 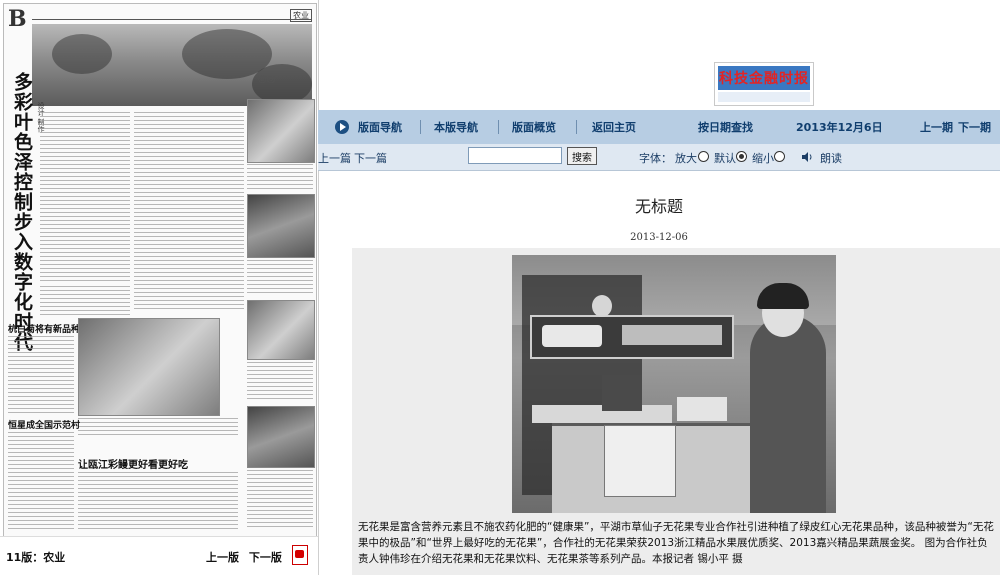 What do you see at coordinates (839, 127) in the screenshot?
I see `current-issue-date: 2013年12月6日` at bounding box center [839, 127].